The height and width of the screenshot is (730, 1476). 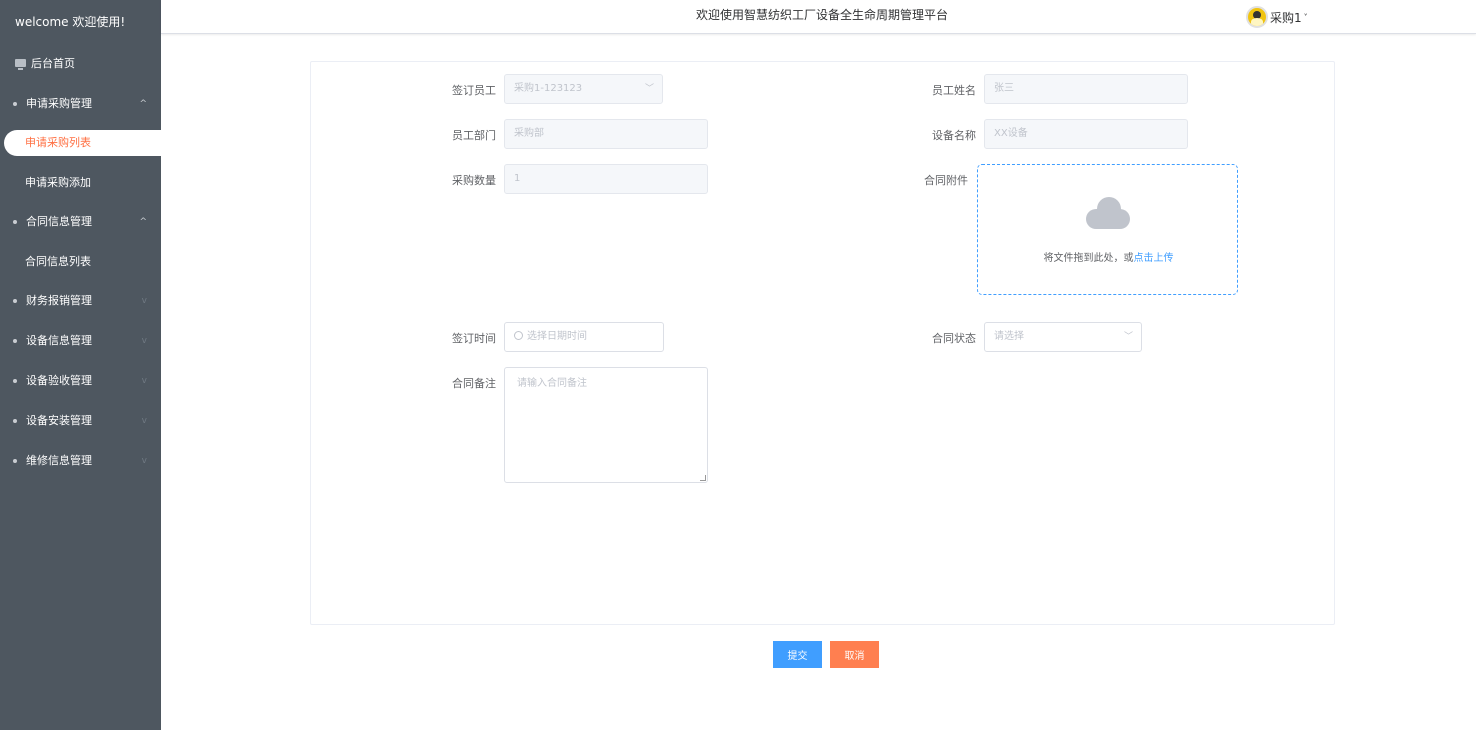 What do you see at coordinates (583, 89) in the screenshot?
I see `sign-staff-select: 采购1-123123 ﹀` at bounding box center [583, 89].